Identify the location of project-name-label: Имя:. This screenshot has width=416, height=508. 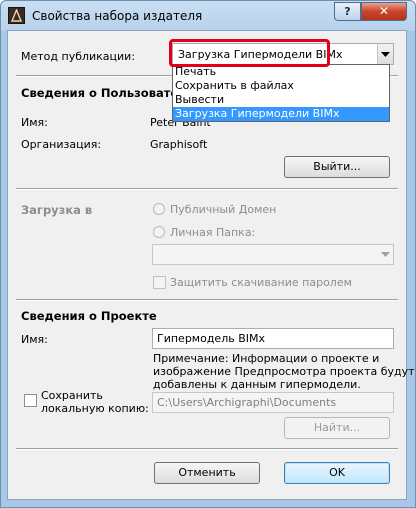
(34, 339).